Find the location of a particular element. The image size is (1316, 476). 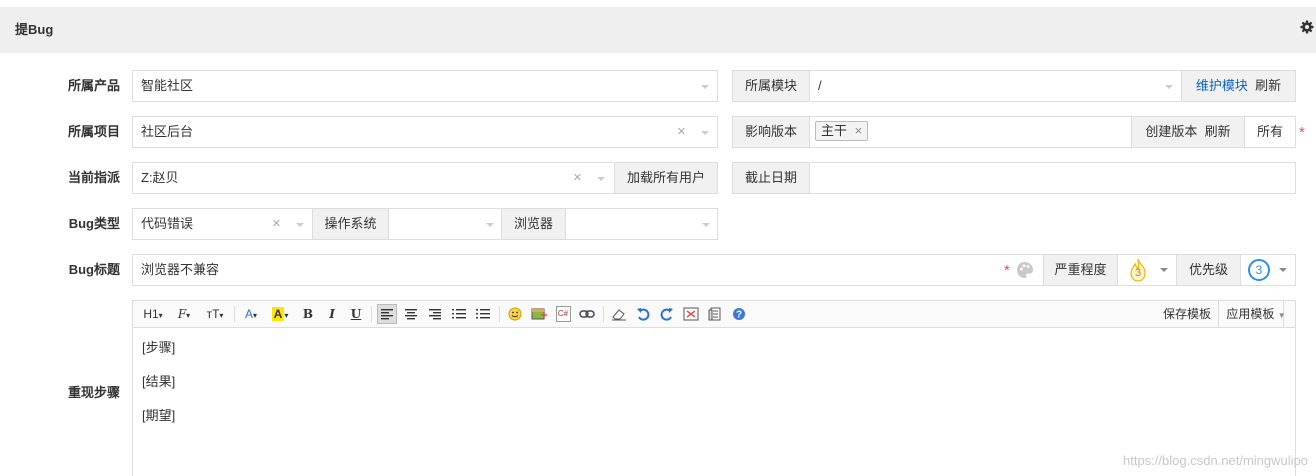

image-icon is located at coordinates (539, 314).